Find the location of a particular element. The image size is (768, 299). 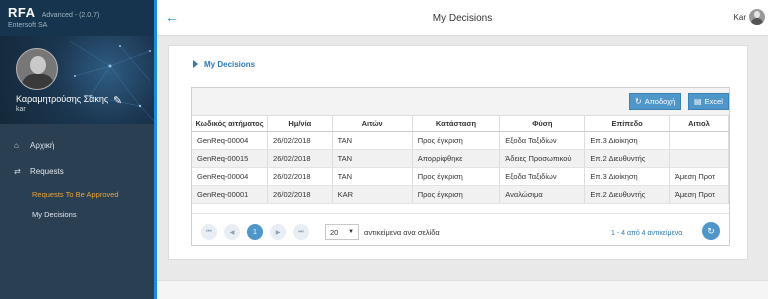

column-header: Αιτών is located at coordinates (372, 124).